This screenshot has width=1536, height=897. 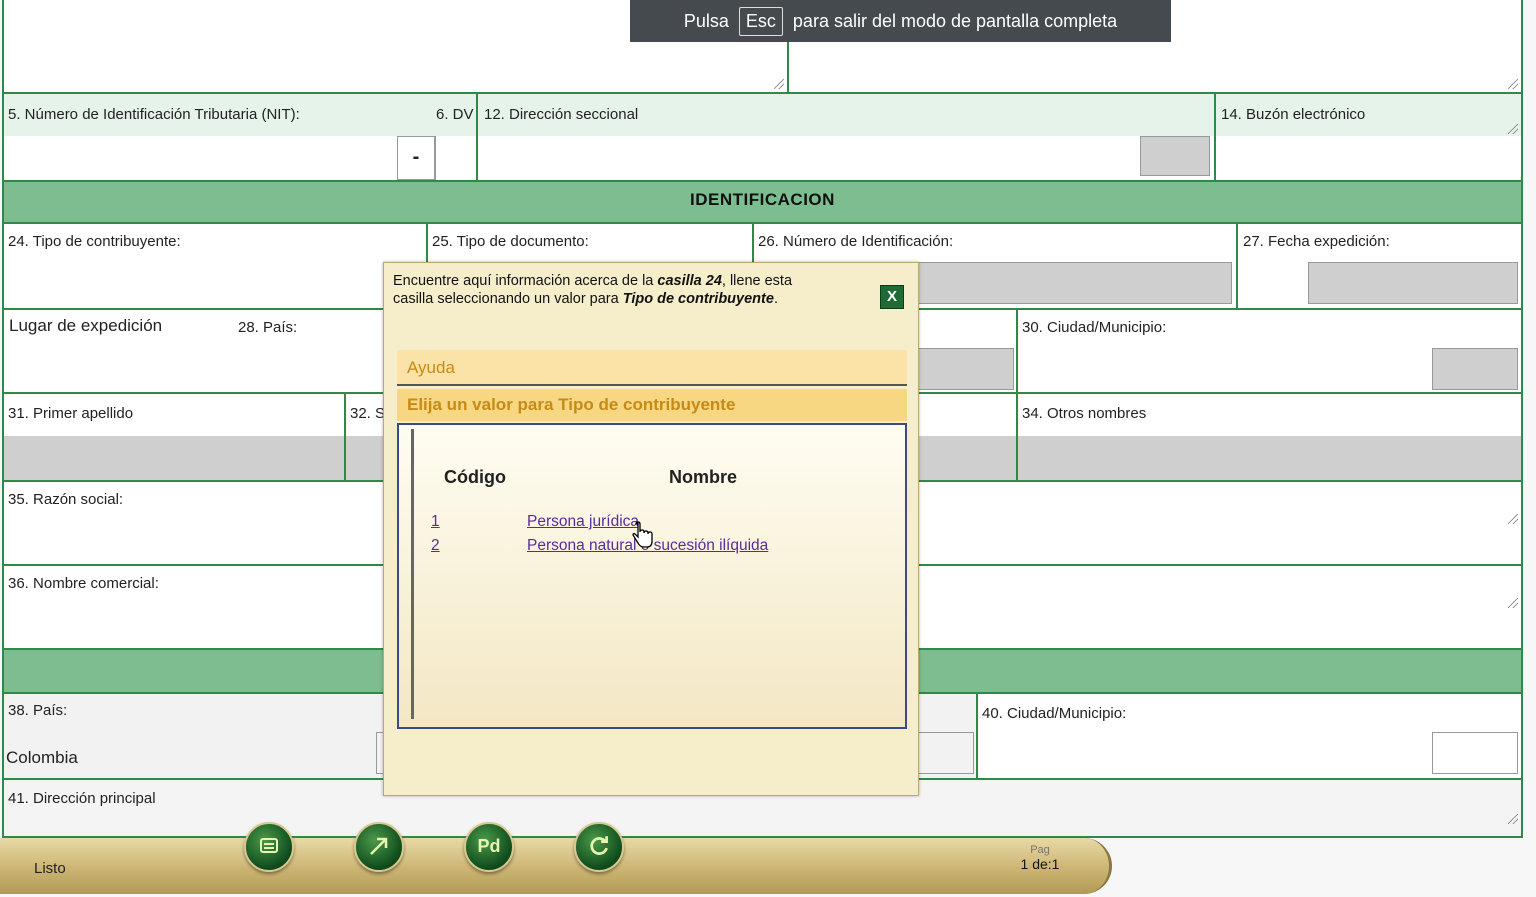 I want to click on f32-label: 32. S, so click(x=368, y=413).